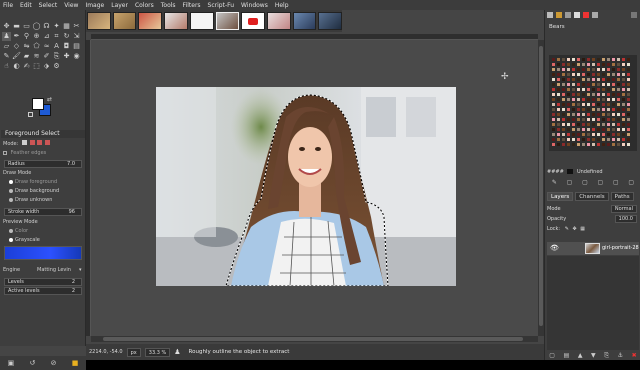 The width and height of the screenshot is (640, 370). I want to click on layer-name: girl-portrait-28, so click(620, 248).